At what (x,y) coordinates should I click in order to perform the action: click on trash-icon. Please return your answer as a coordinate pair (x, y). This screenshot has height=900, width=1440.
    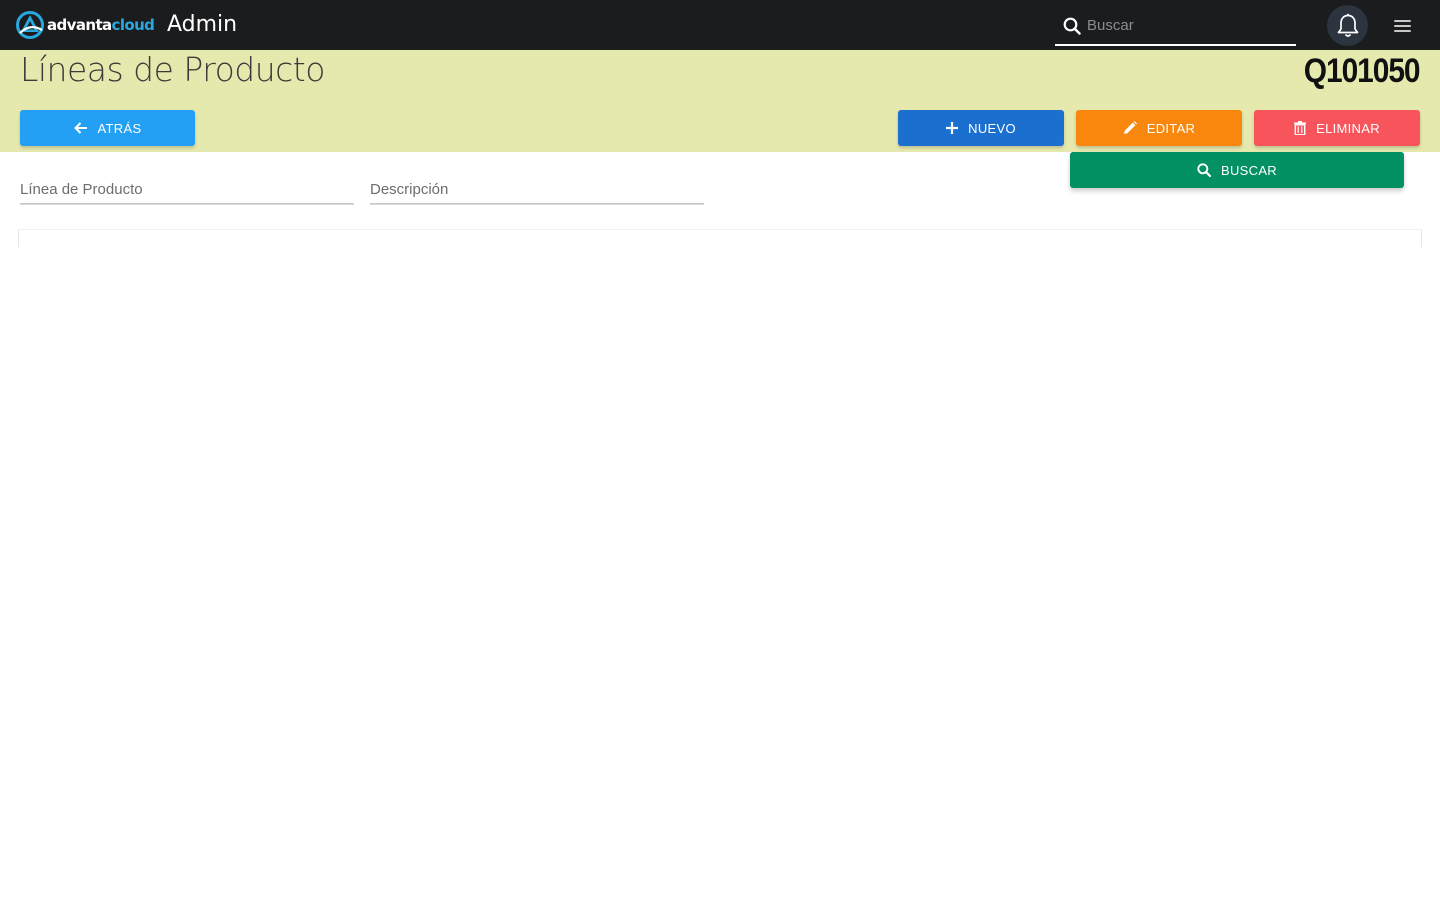
    Looking at the image, I should click on (1300, 128).